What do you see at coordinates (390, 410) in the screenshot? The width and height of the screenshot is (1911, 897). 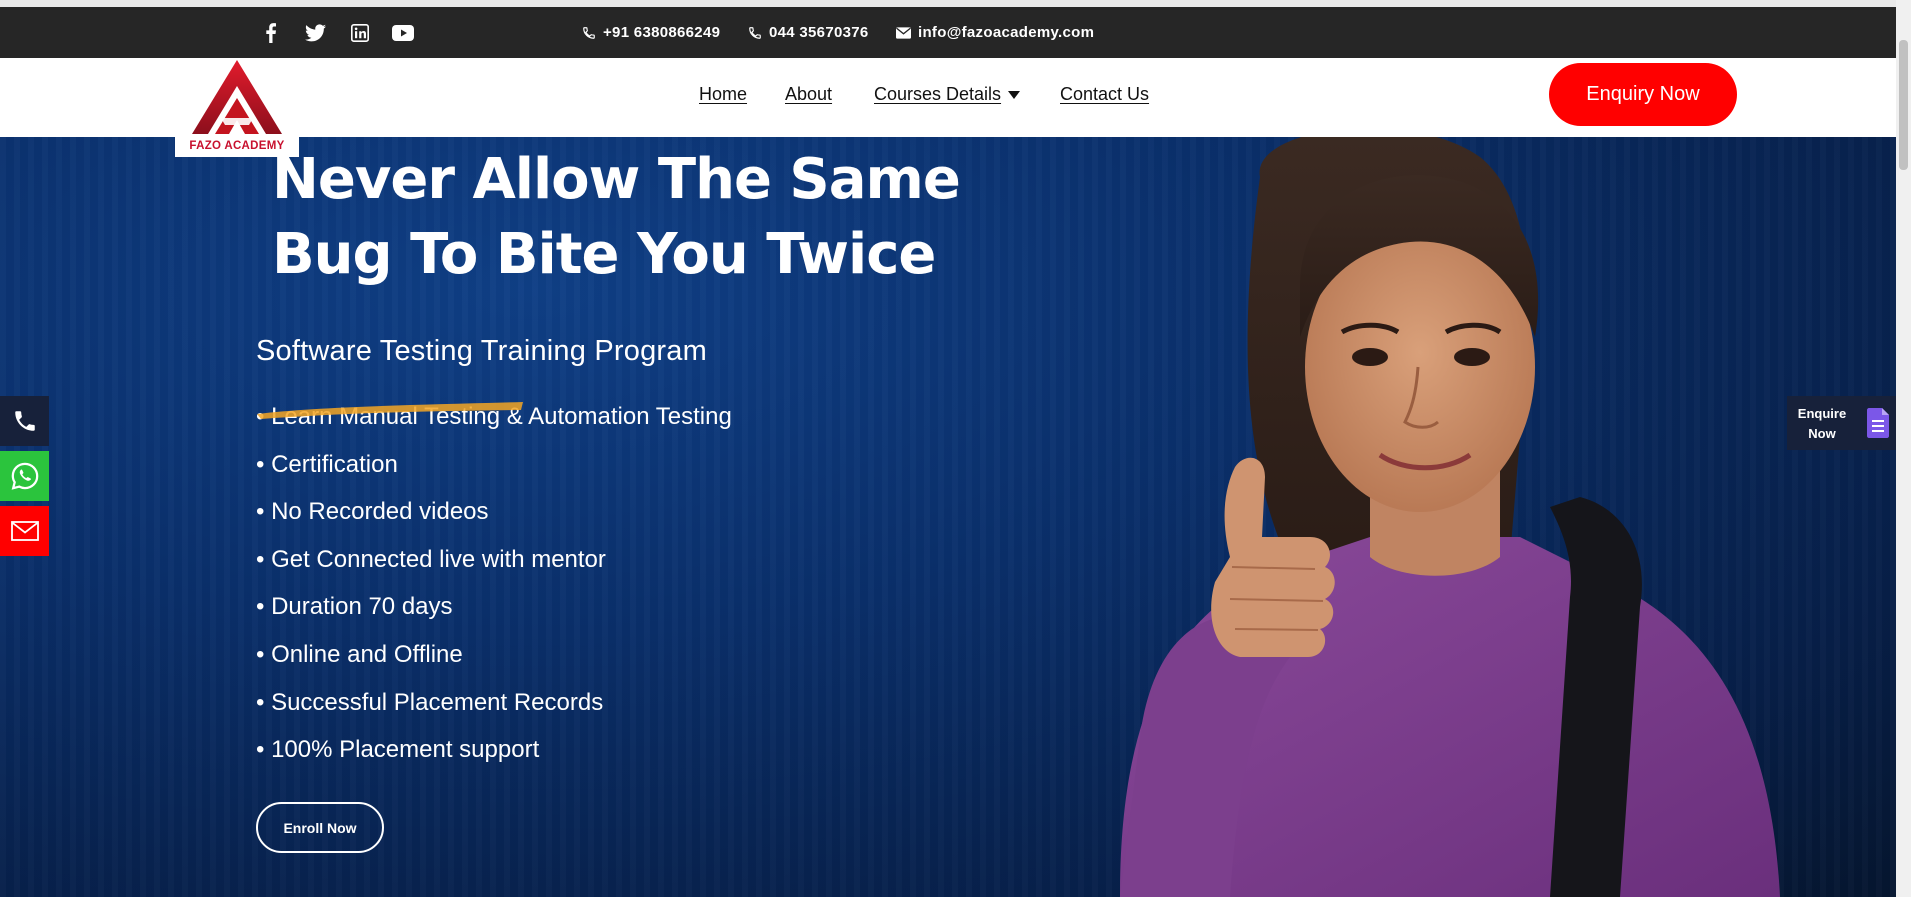 I see `headline-brush-underline` at bounding box center [390, 410].